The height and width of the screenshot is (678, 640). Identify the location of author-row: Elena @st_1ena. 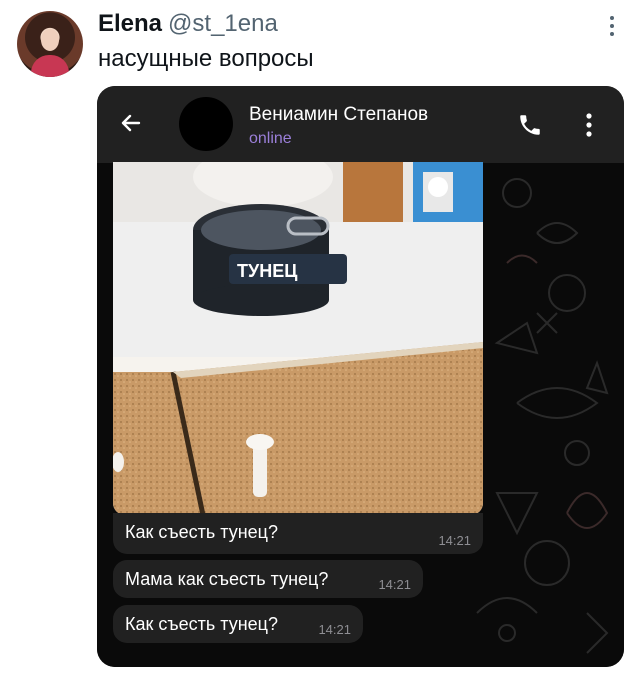
(188, 24).